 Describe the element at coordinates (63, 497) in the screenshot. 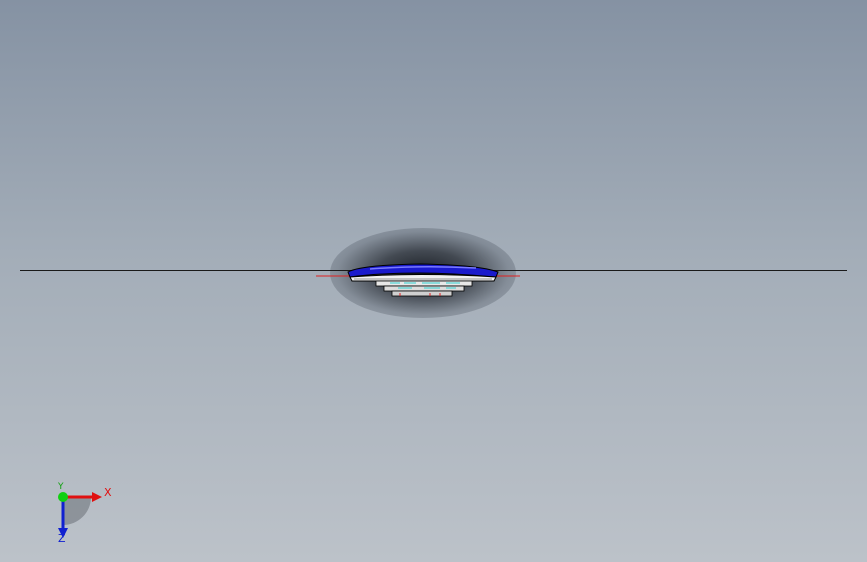

I see `y-axis-dot` at that location.